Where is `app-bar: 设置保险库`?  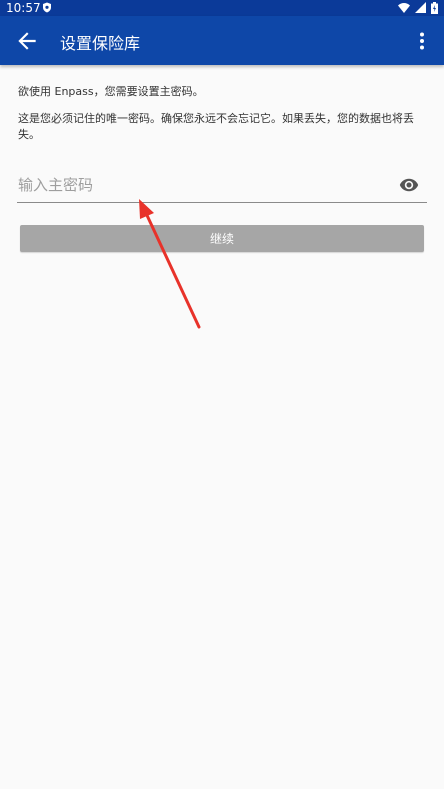 app-bar: 设置保险库 is located at coordinates (222, 40).